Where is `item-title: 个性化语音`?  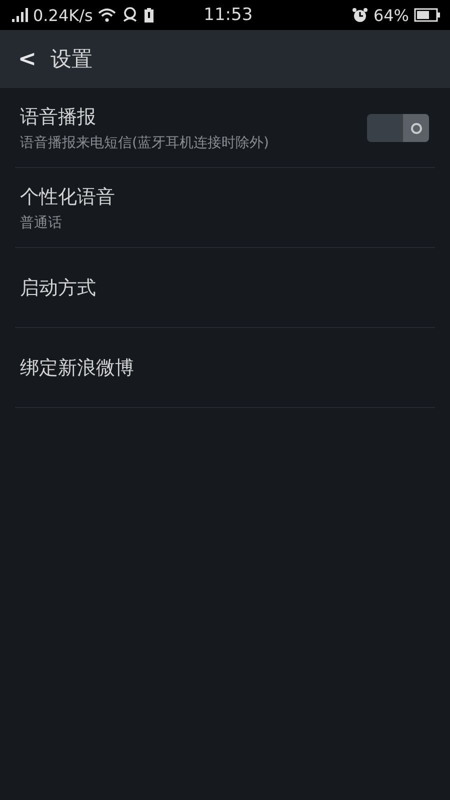 item-title: 个性化语音 is located at coordinates (67, 197).